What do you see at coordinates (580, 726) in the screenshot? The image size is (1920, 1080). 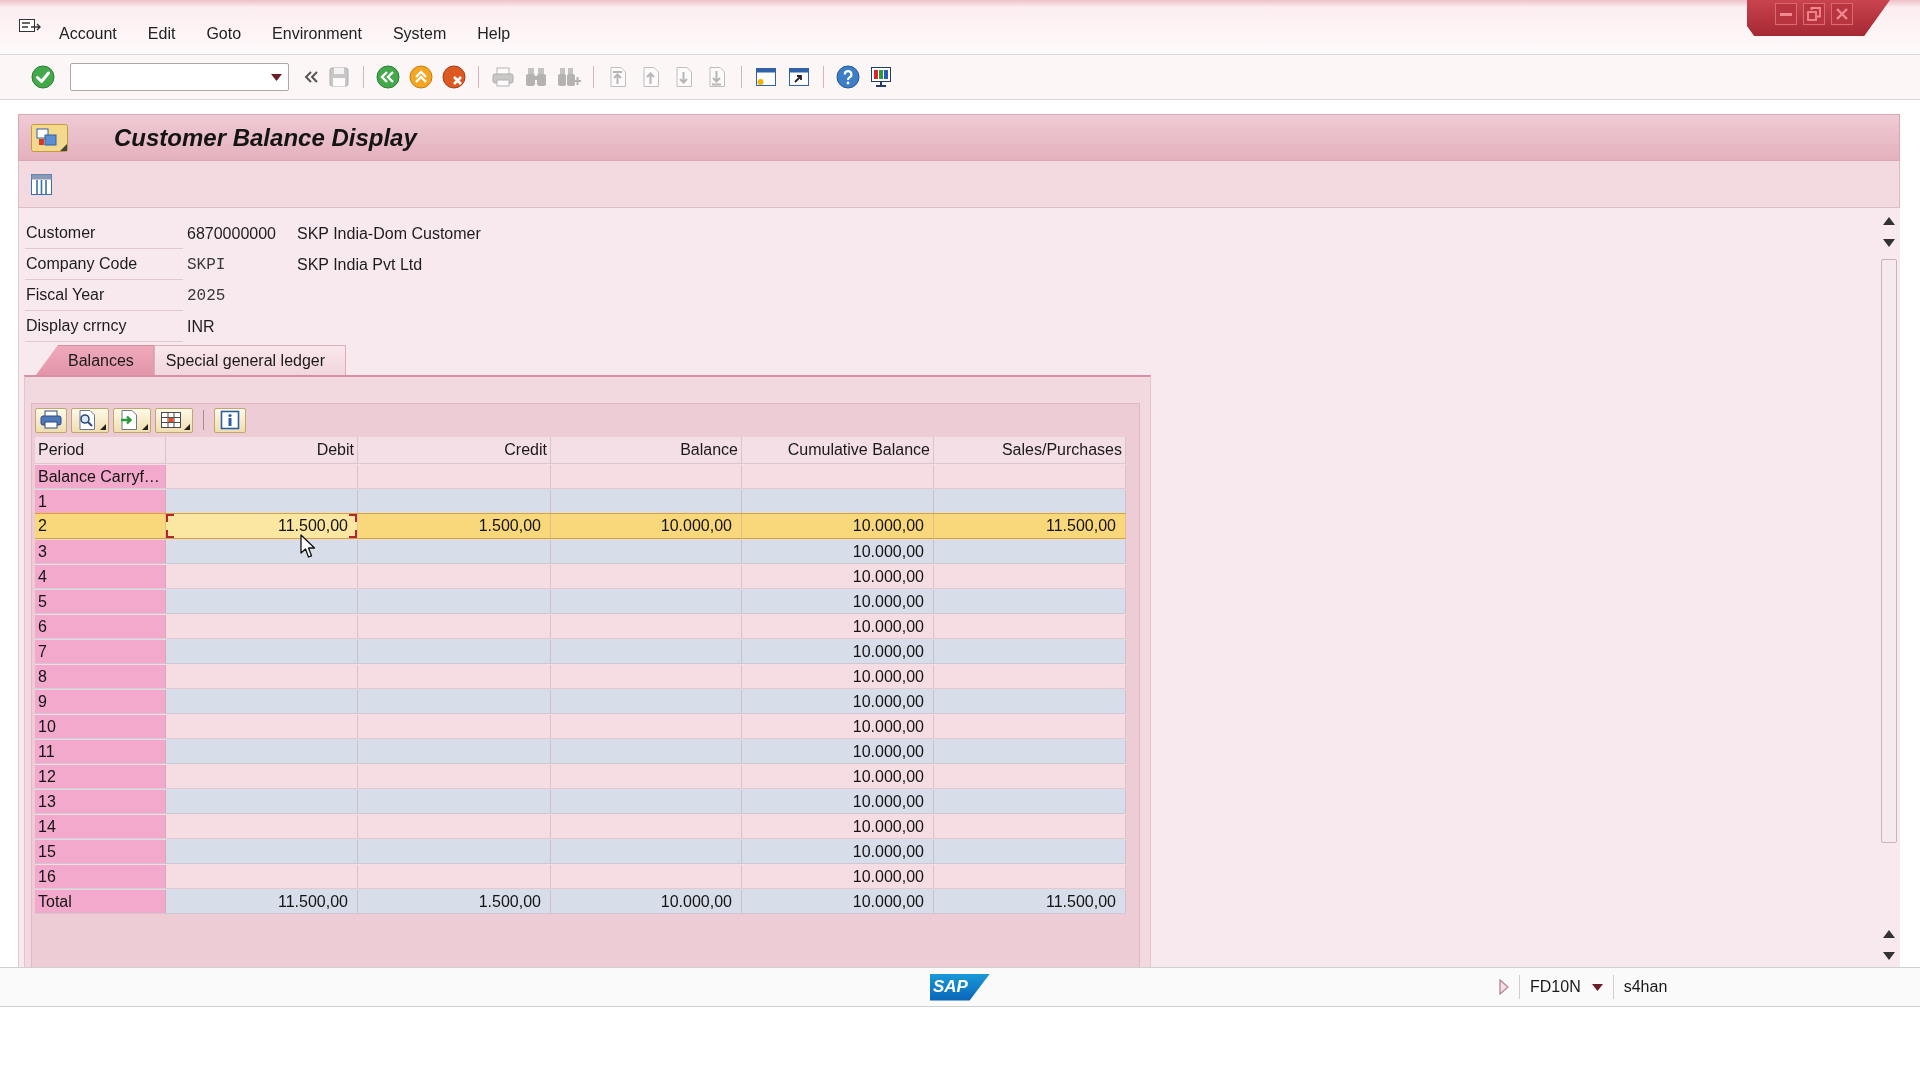 I see `table-row: 10 10.000,00` at bounding box center [580, 726].